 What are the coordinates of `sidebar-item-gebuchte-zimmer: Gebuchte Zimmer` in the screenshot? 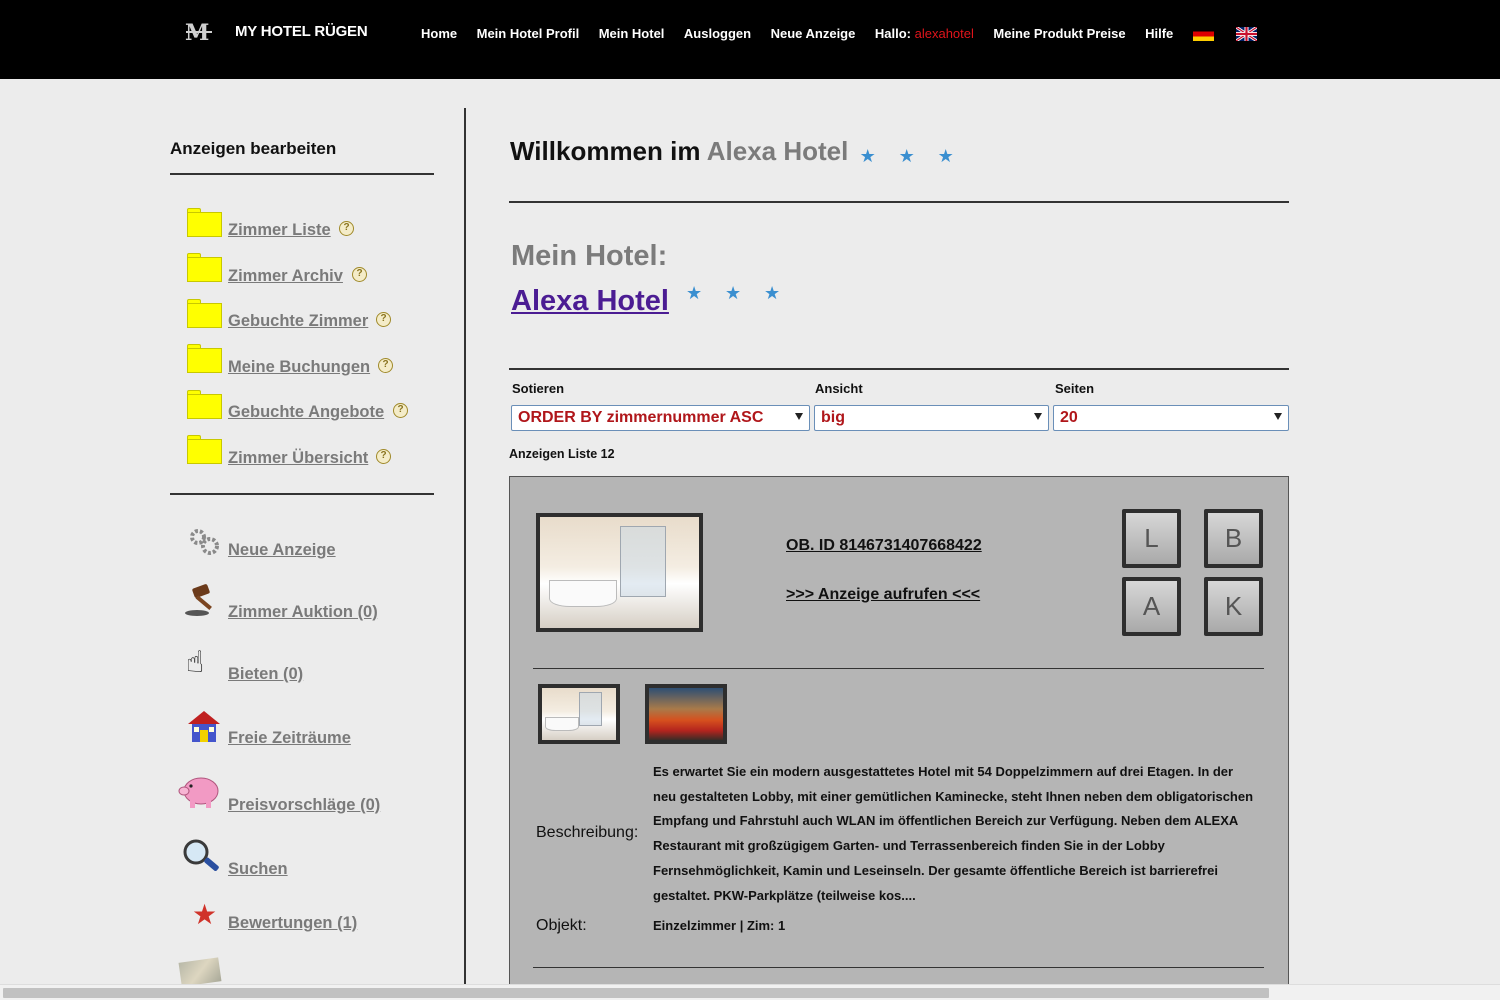 It's located at (298, 321).